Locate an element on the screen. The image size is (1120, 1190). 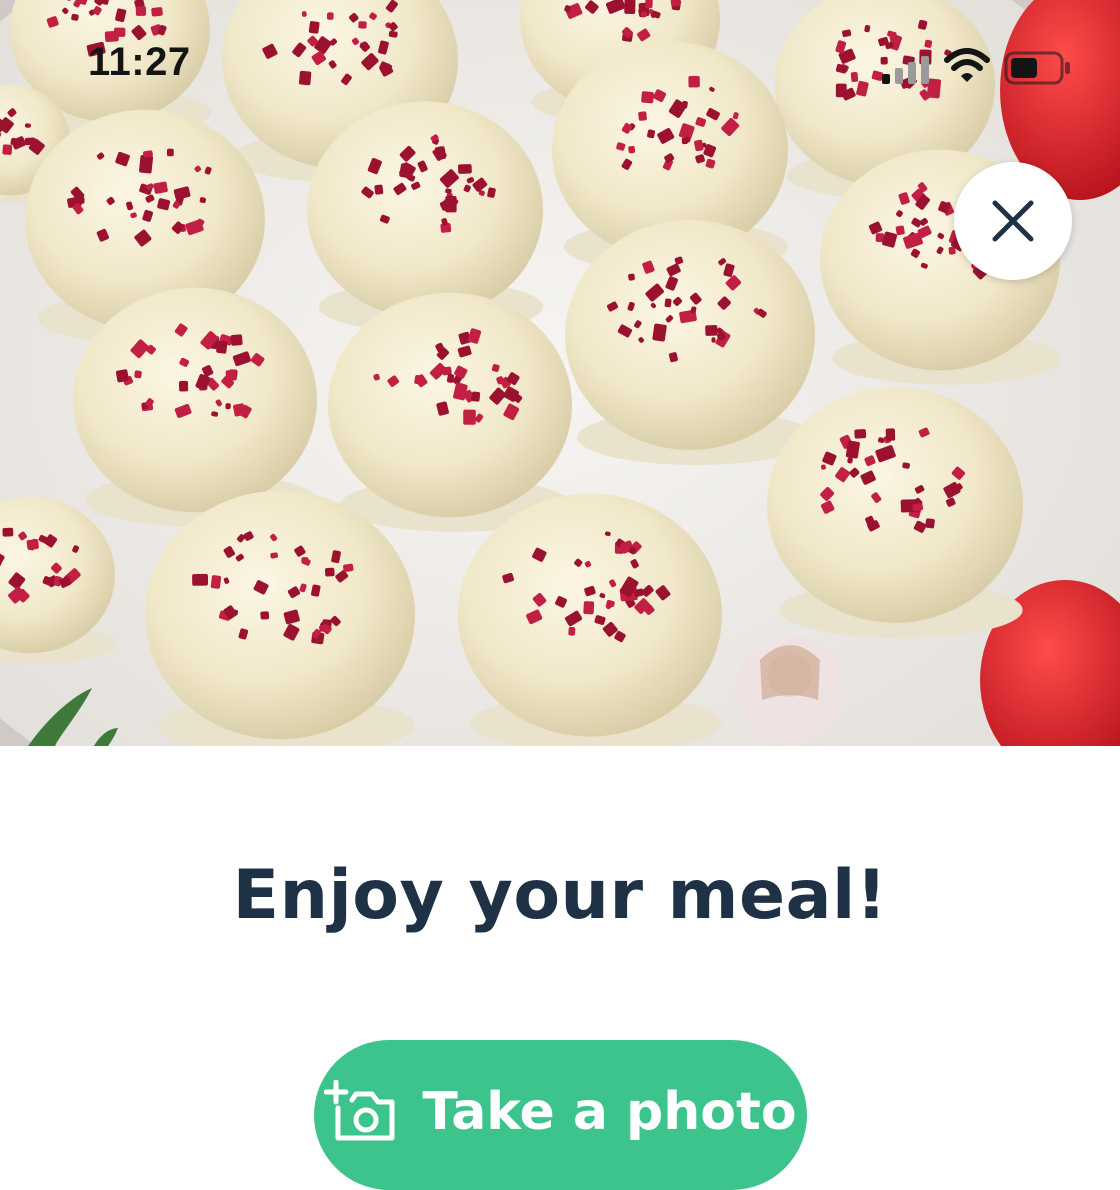
take-photo-button: Take a photo is located at coordinates (560, 1115).